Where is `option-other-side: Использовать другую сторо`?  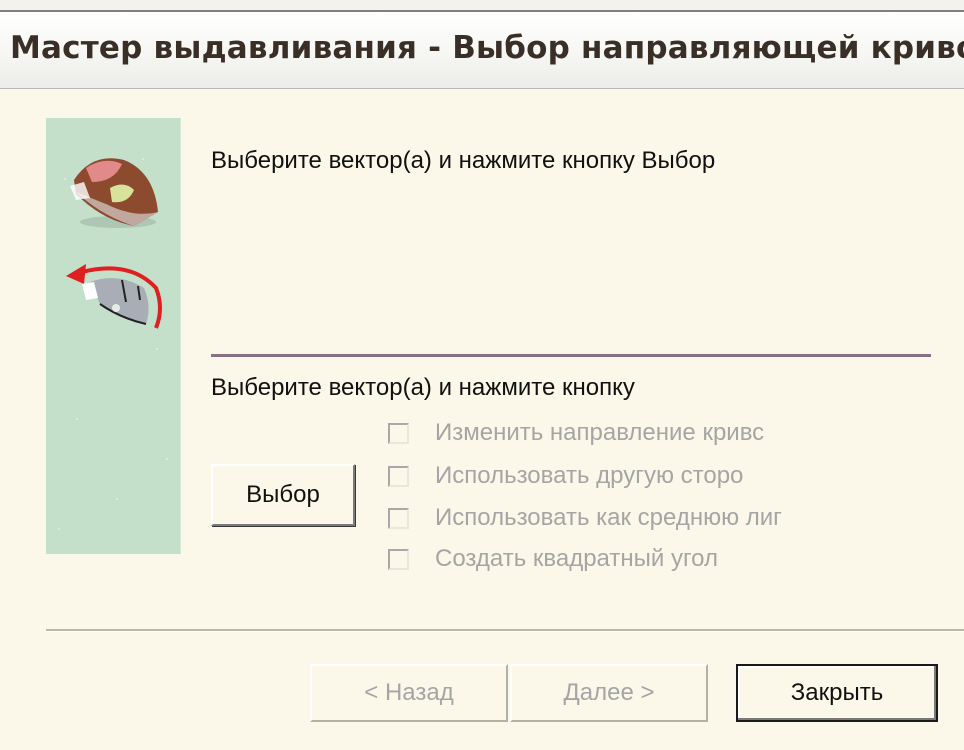 option-other-side: Использовать другую сторо is located at coordinates (565, 476).